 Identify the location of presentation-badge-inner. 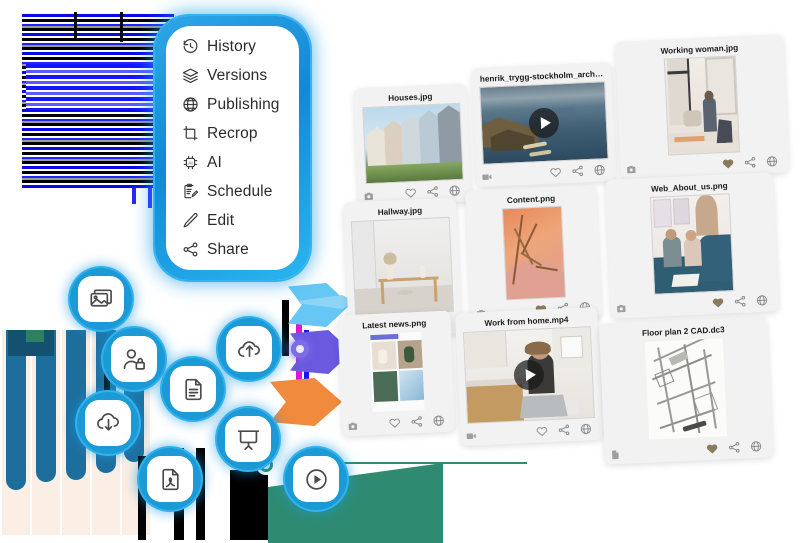
(248, 439).